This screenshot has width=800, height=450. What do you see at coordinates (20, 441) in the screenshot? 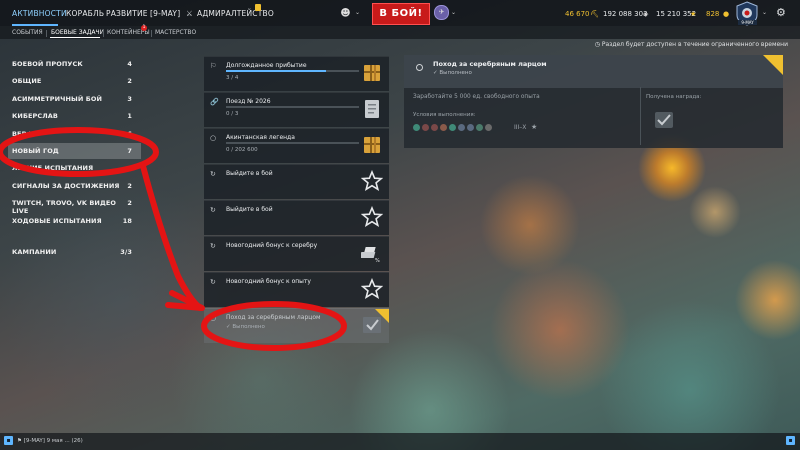
I see `group-icon: ⚑` at bounding box center [20, 441].